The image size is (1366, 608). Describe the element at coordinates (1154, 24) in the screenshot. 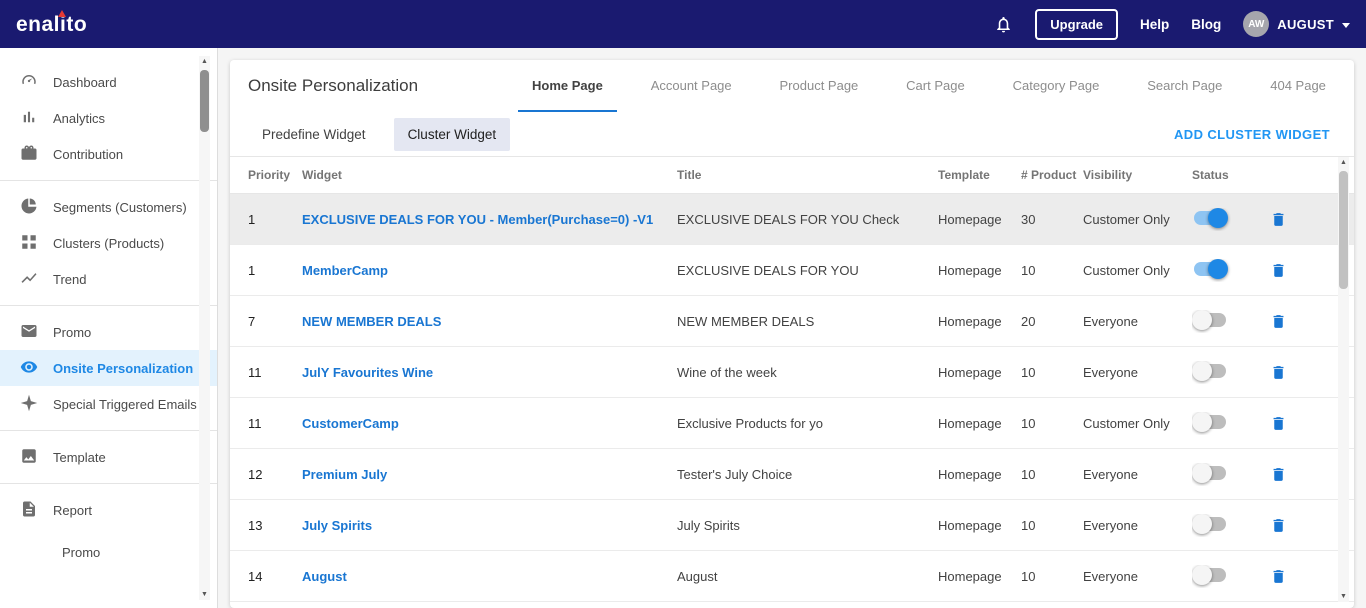

I see `help-link: Help` at that location.